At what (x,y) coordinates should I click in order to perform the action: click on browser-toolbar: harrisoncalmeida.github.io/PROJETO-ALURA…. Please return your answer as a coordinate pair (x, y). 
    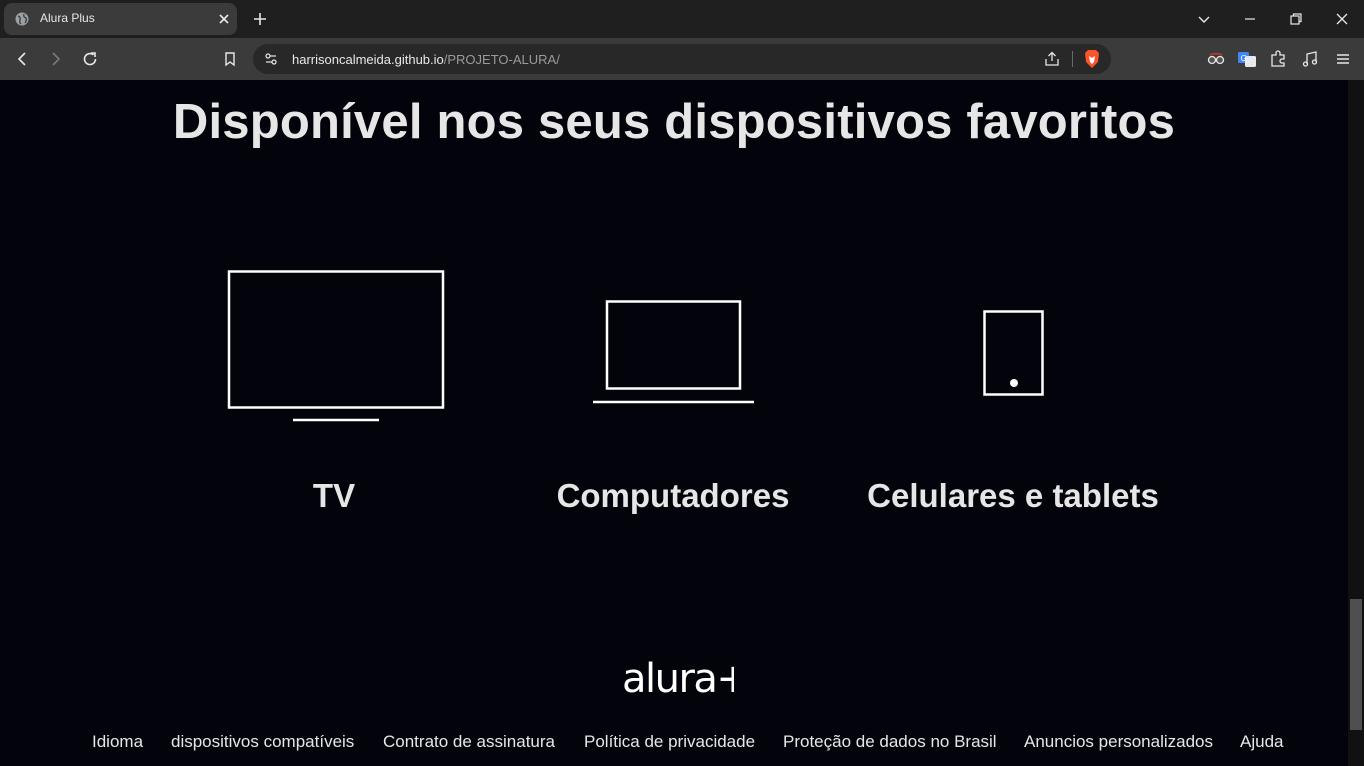
    Looking at the image, I should click on (682, 59).